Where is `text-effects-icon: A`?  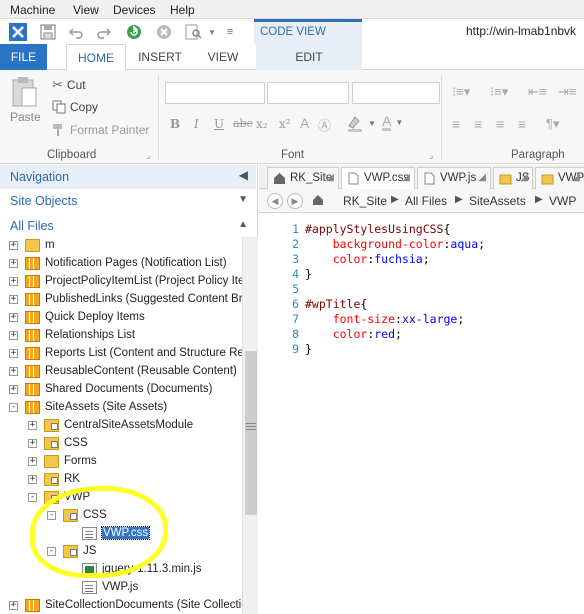 text-effects-icon: A is located at coordinates (304, 123).